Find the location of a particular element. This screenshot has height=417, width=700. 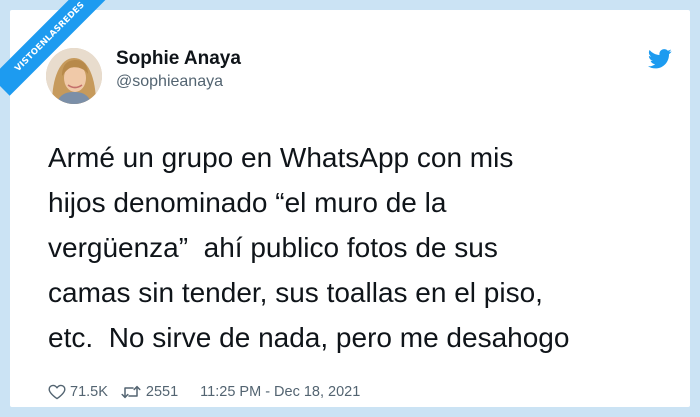

like-count: 71.5K is located at coordinates (89, 392).